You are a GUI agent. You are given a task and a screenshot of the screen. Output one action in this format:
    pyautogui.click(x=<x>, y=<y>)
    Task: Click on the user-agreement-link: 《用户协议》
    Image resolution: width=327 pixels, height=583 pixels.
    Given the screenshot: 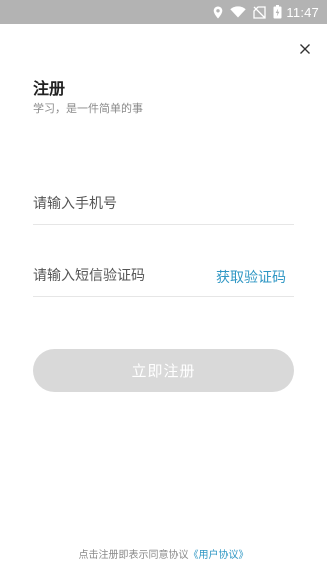 What is the action you would take?
    pyautogui.click(x=219, y=555)
    